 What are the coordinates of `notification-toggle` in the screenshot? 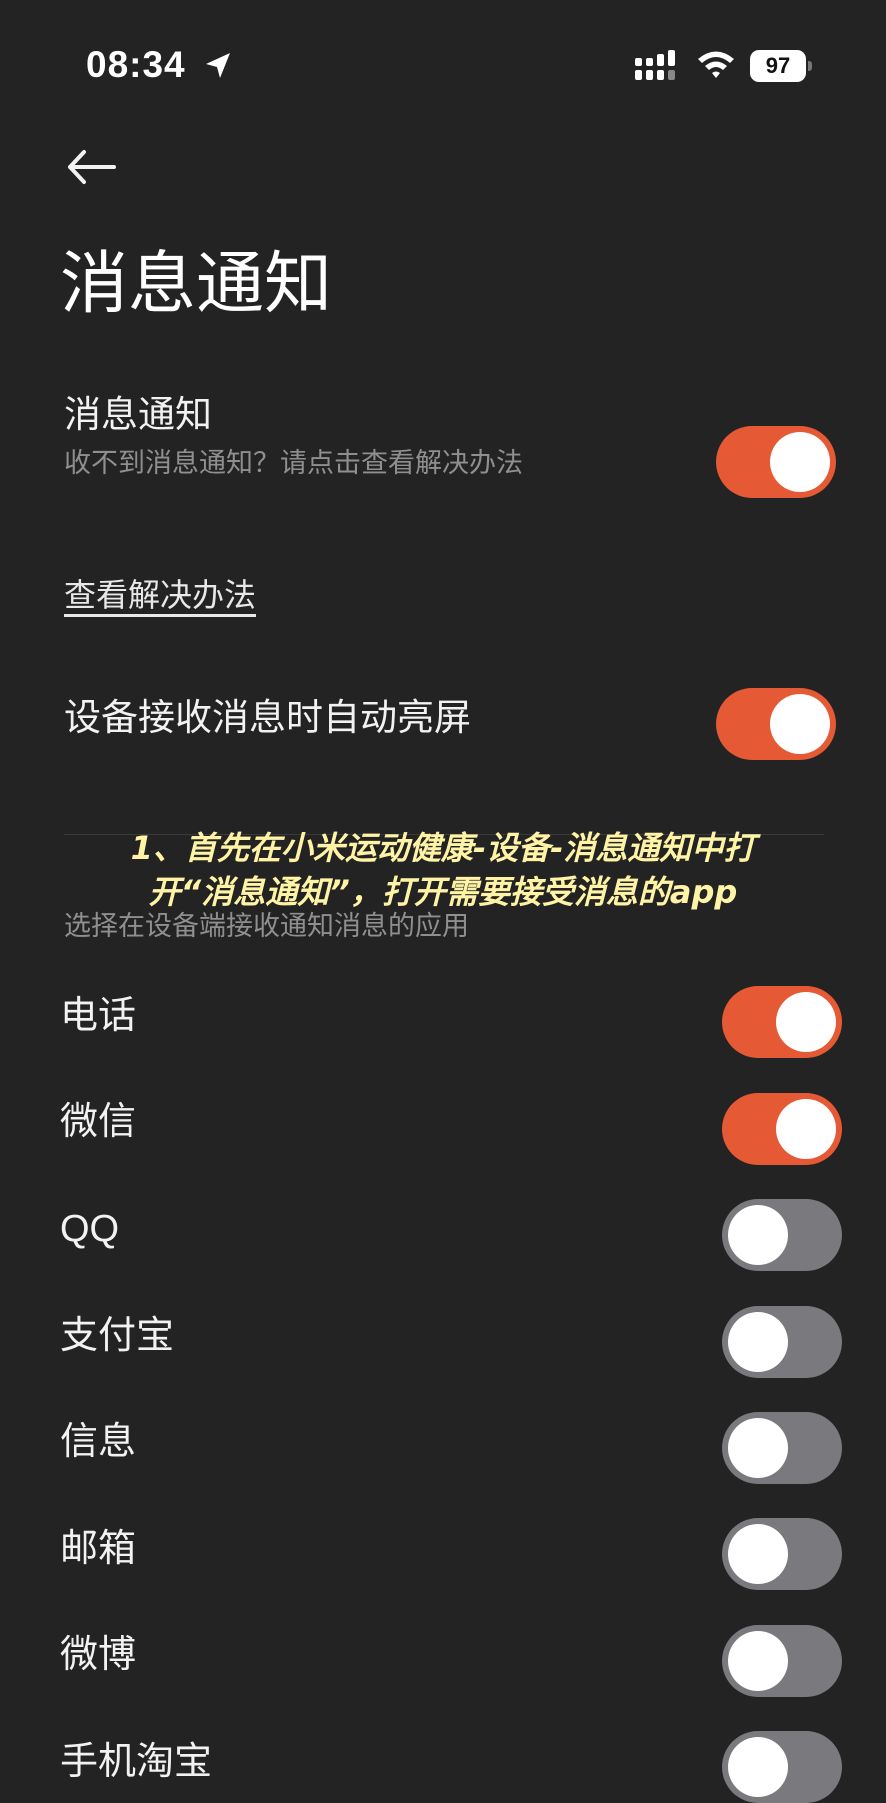 It's located at (776, 462).